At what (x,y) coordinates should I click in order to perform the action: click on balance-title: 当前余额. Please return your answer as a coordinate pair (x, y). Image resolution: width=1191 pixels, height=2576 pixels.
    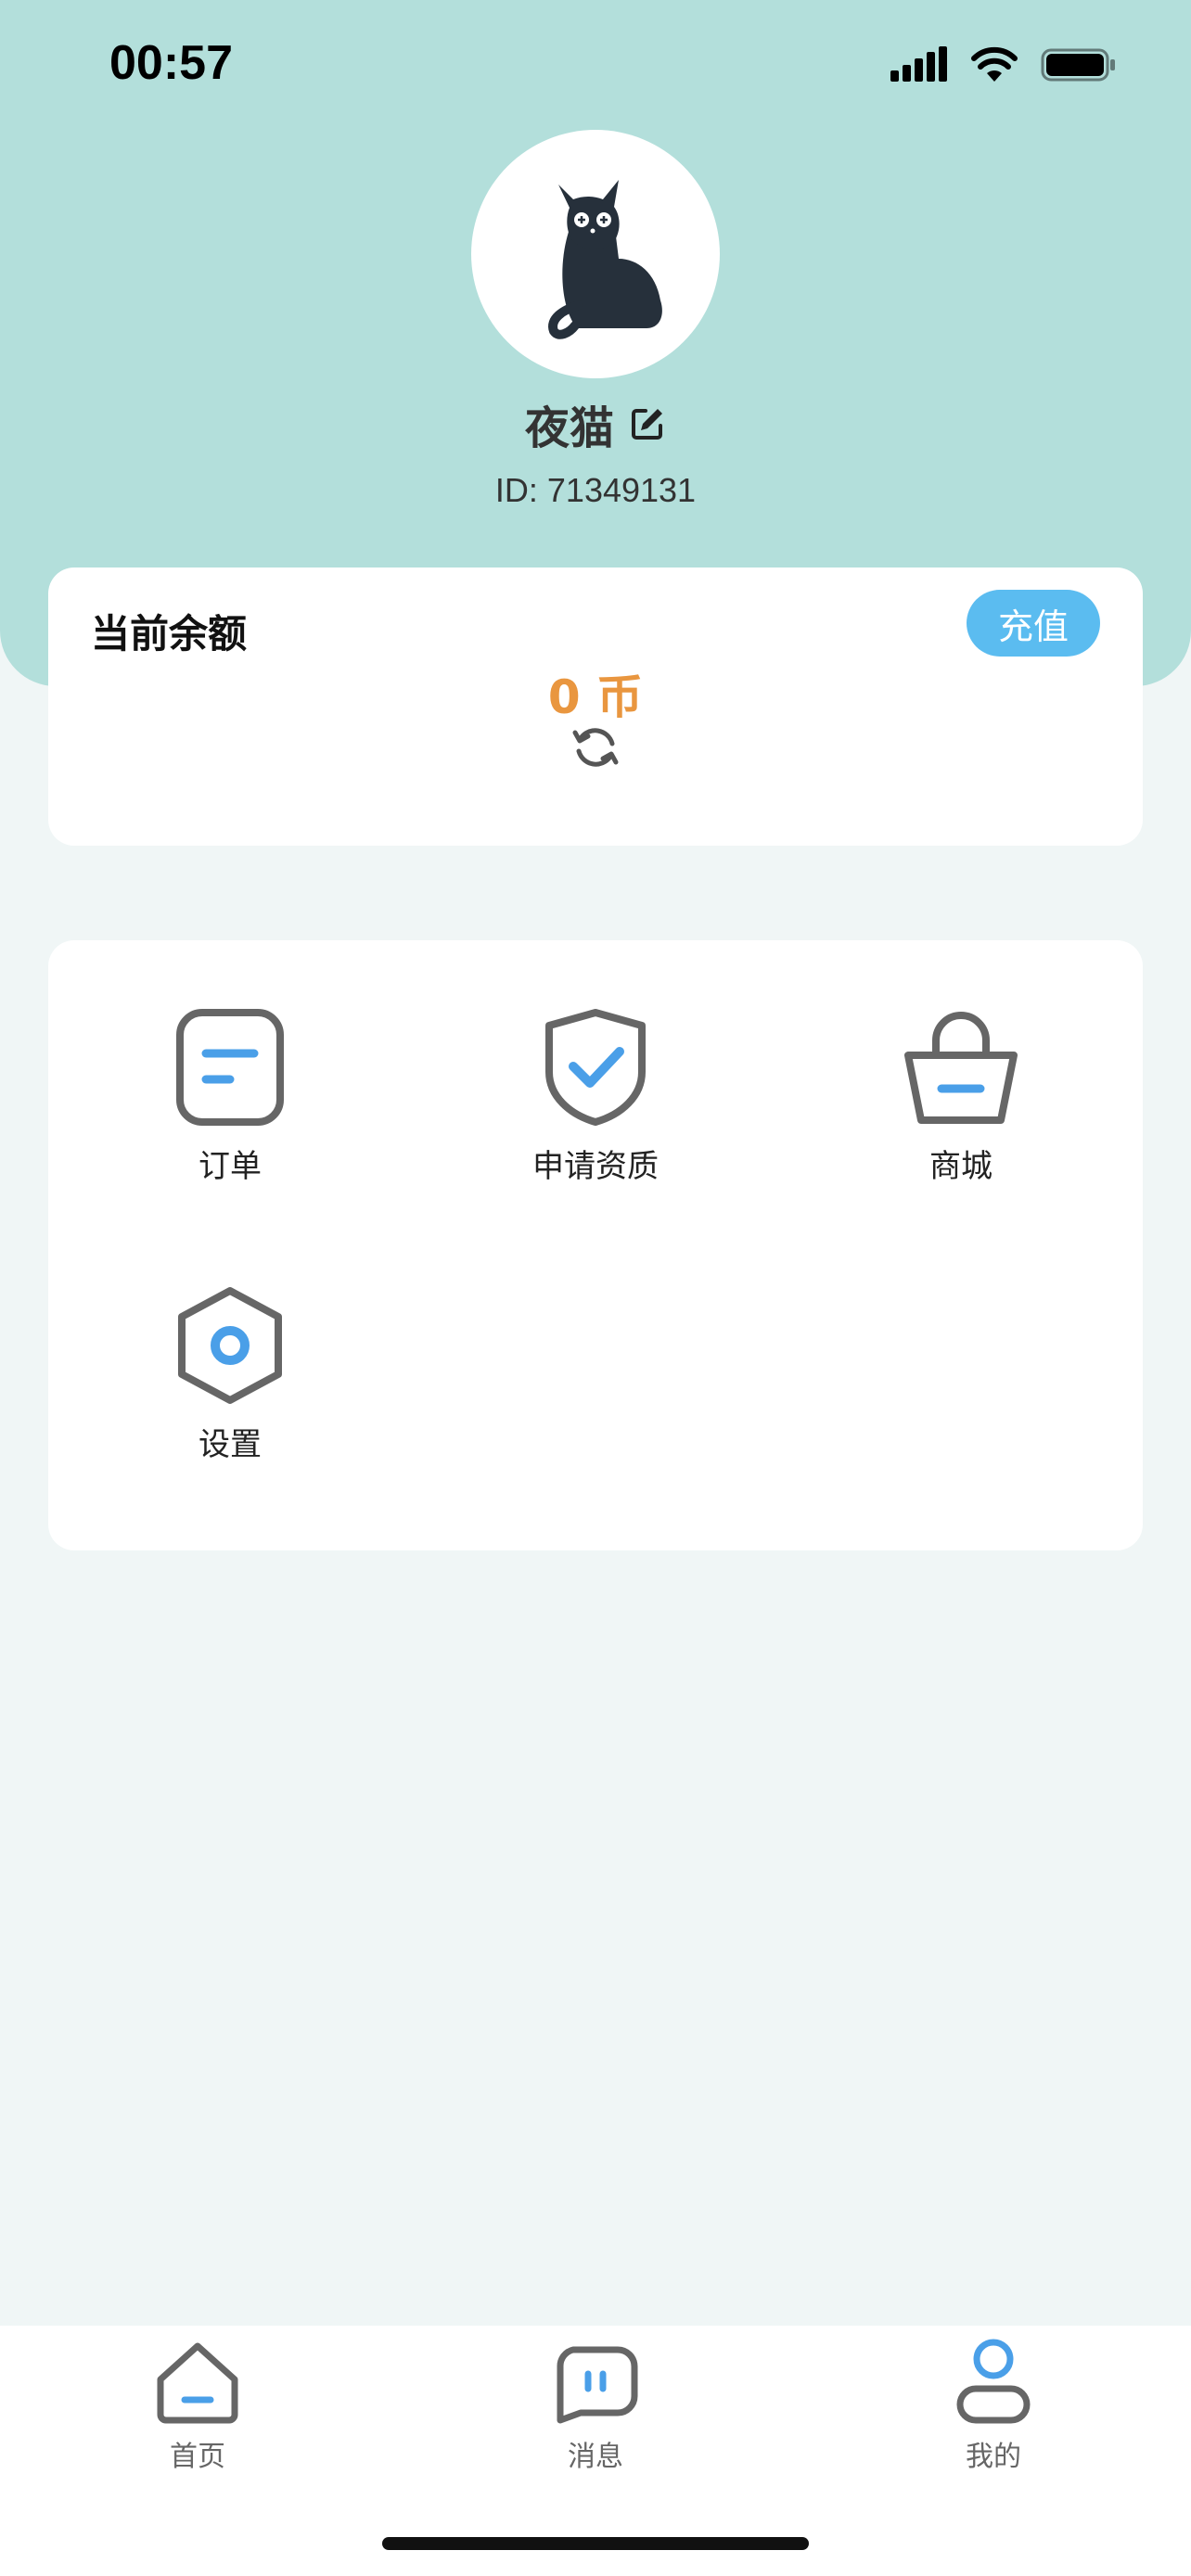
    Looking at the image, I should click on (169, 634).